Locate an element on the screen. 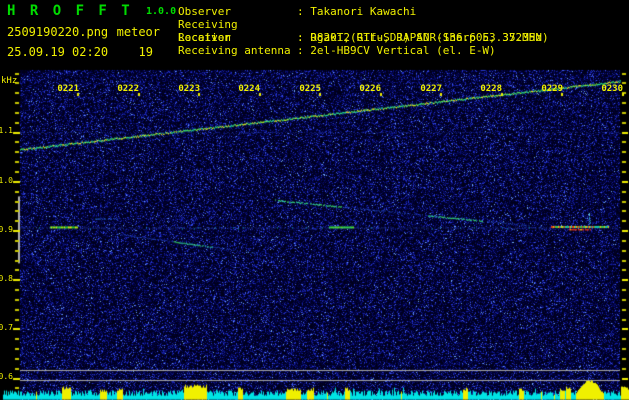  info-value: 2el-HB9CV Vertical (el. E-W) is located at coordinates (403, 50).